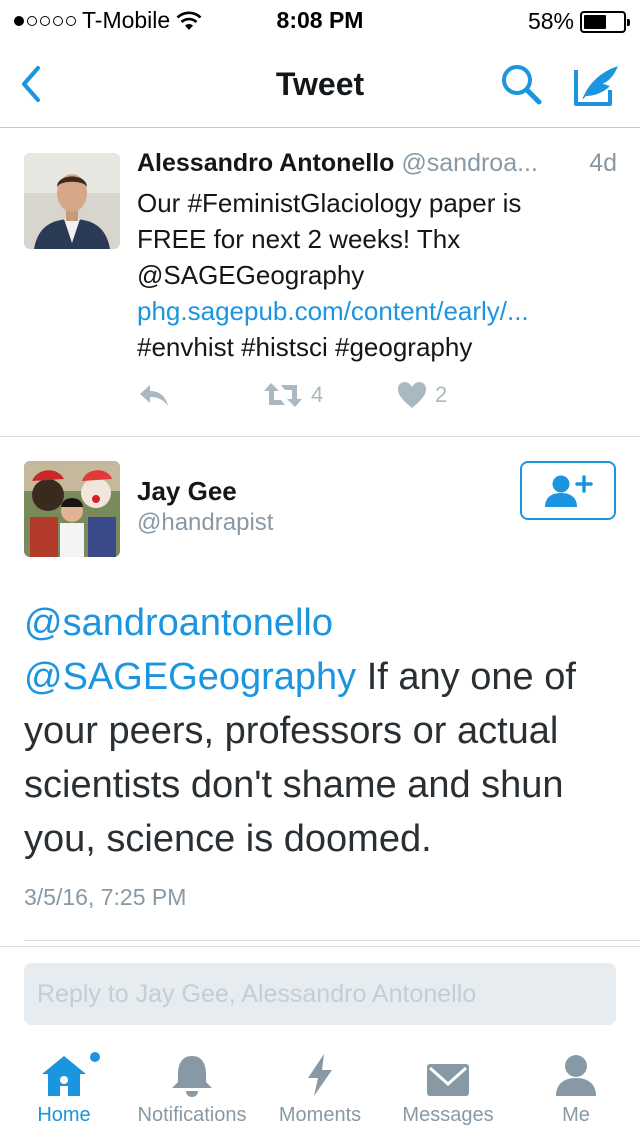  Describe the element at coordinates (448, 1068) in the screenshot. I see `envelope-icon` at that location.